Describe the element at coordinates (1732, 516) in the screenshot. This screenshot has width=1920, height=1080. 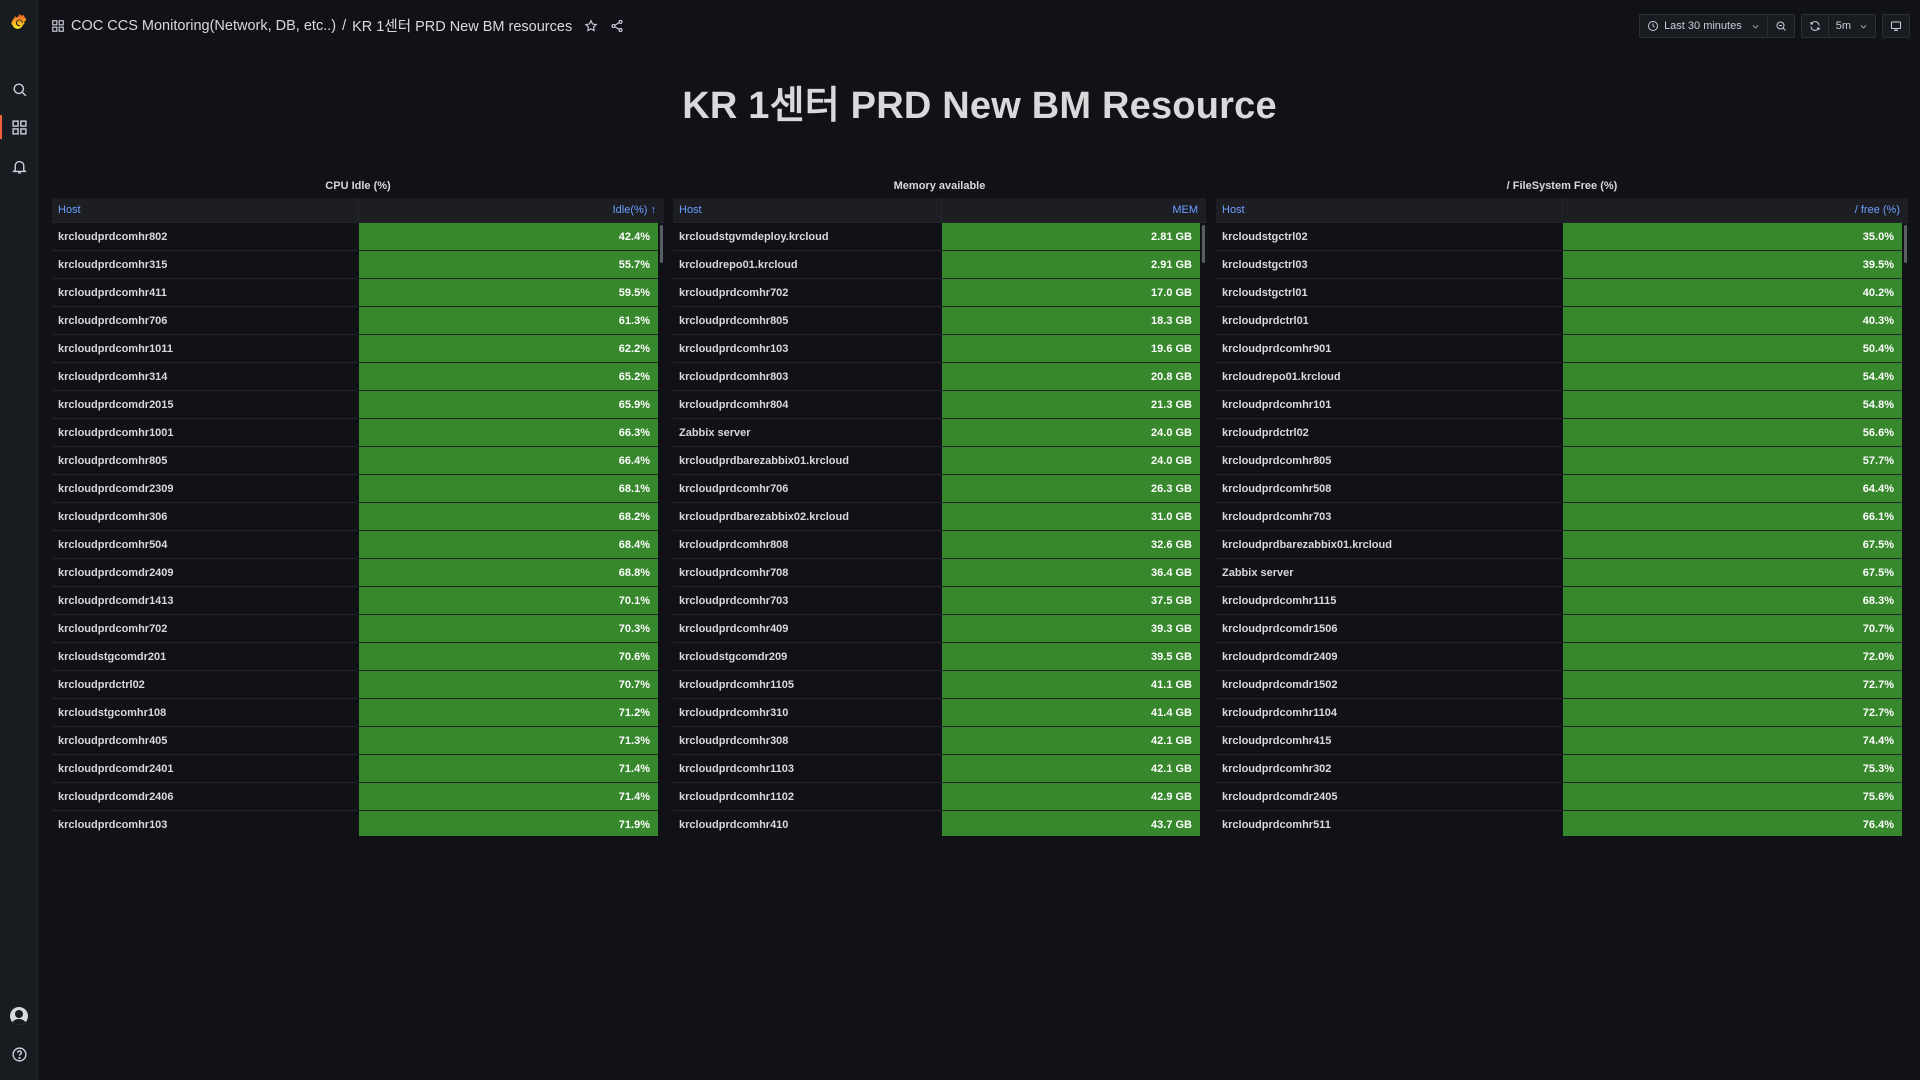
I see `cell-value: 66.1%` at that location.